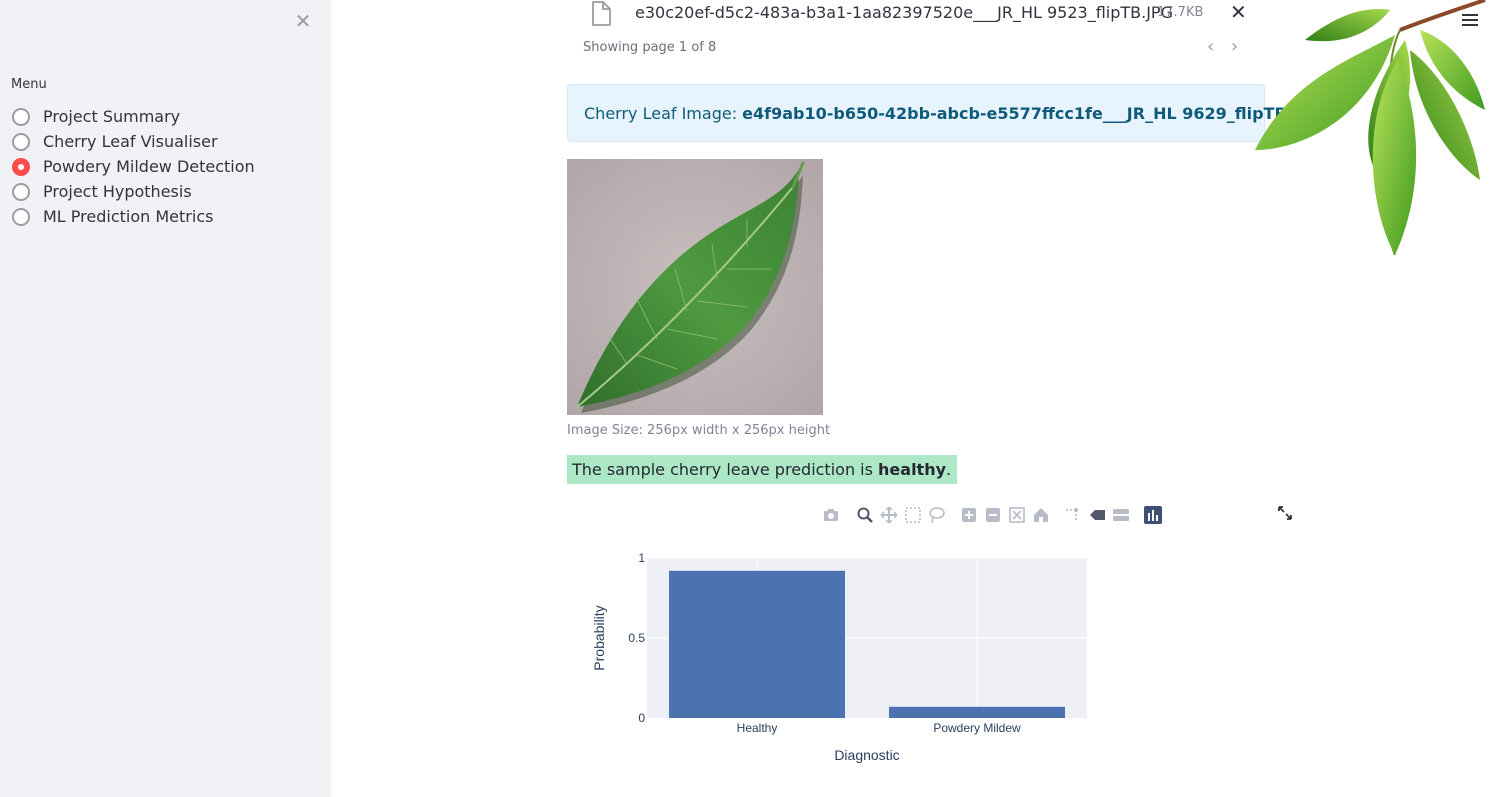  Describe the element at coordinates (889, 515) in the screenshot. I see `pan-icon` at that location.